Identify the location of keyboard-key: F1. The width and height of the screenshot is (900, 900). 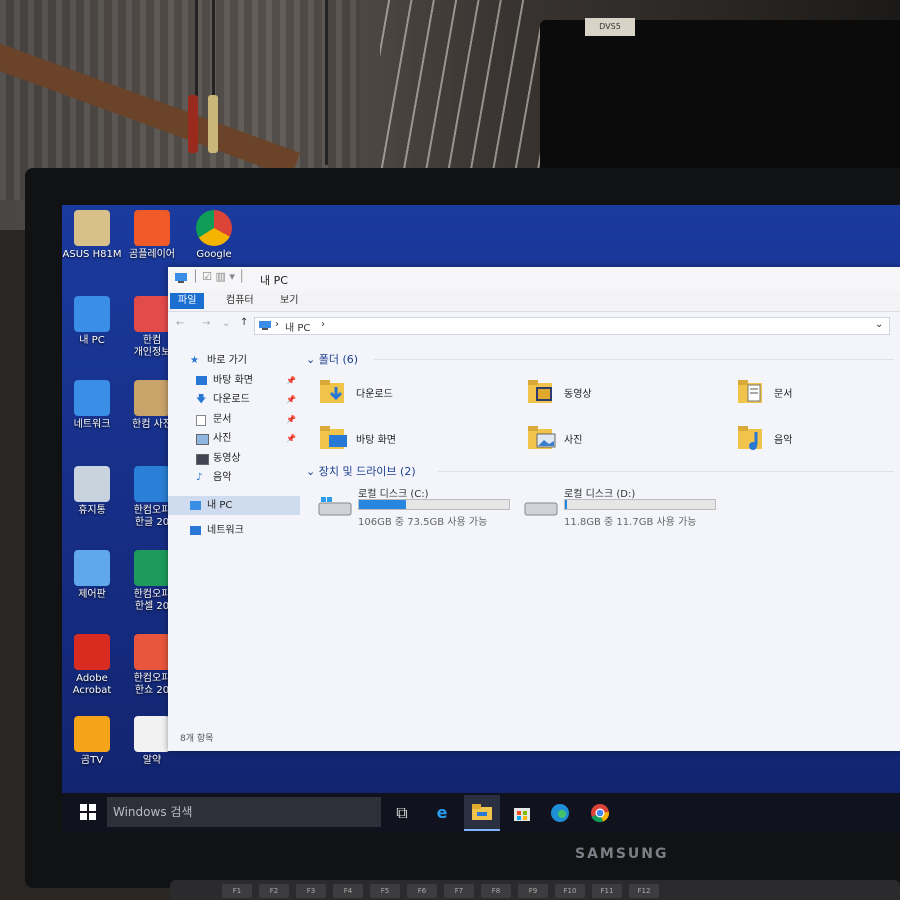
(237, 891).